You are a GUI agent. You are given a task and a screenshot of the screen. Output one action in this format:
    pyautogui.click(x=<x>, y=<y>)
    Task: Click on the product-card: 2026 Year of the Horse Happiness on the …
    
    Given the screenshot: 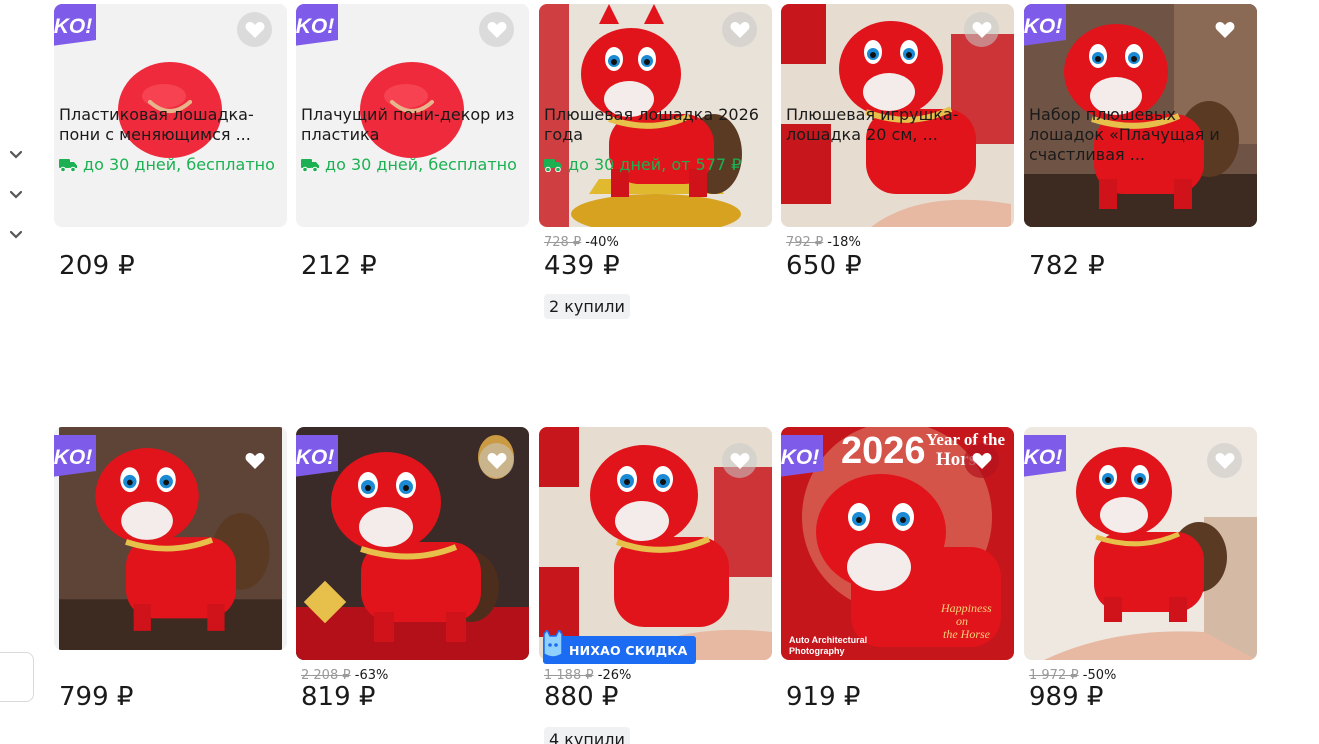 What is the action you would take?
    pyautogui.click(x=897, y=543)
    